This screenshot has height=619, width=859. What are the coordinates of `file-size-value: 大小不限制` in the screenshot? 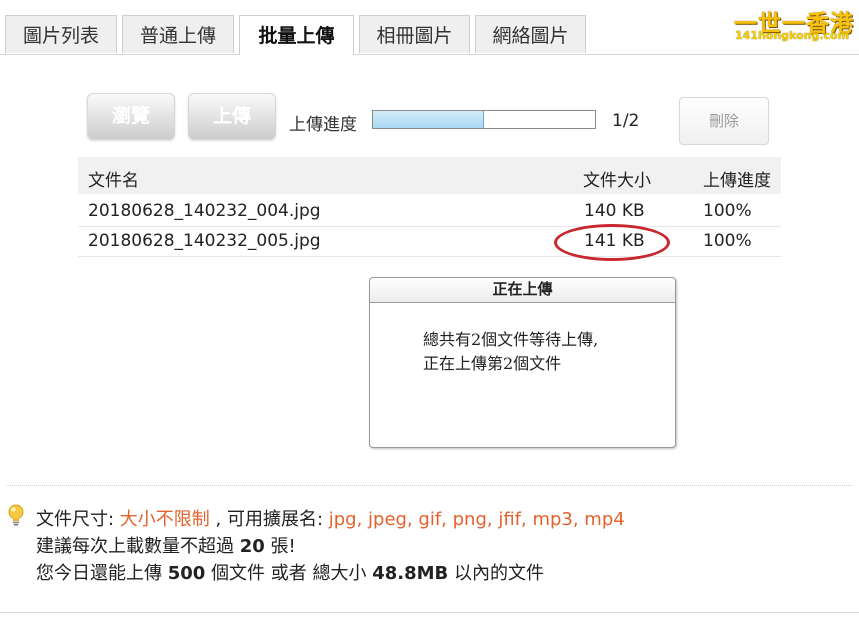 It's located at (164, 519).